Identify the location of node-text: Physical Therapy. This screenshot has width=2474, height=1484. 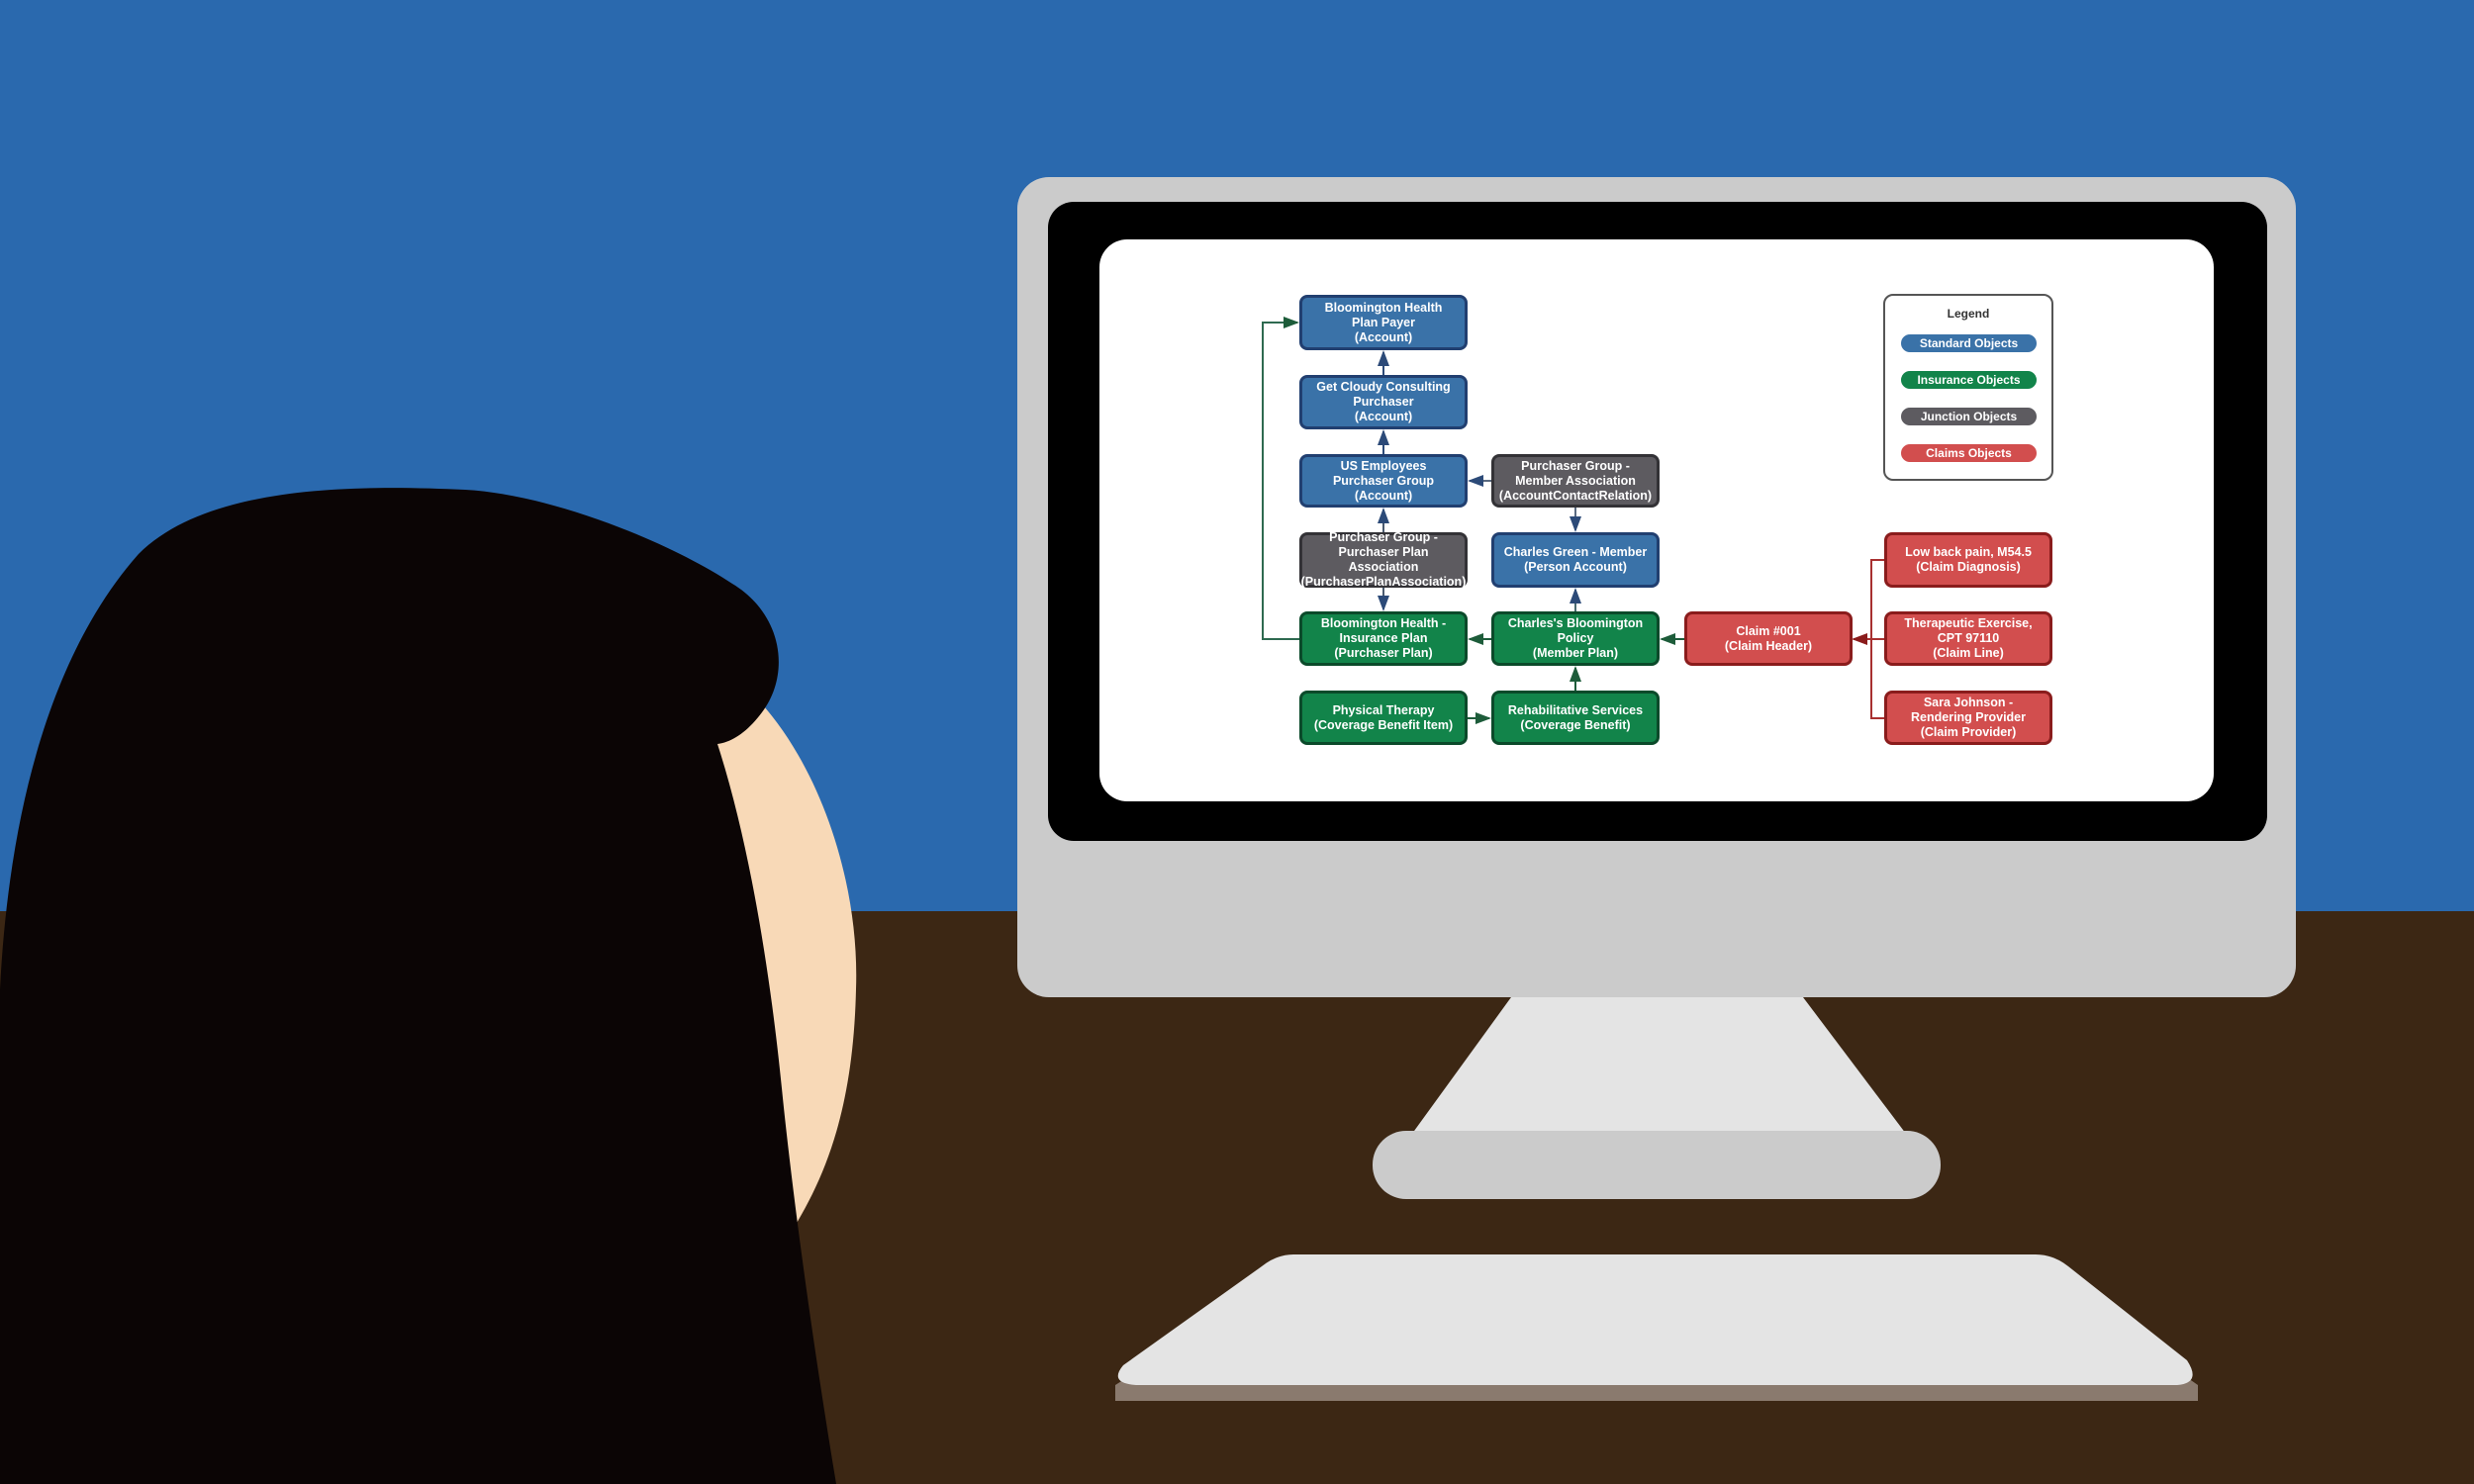
(1384, 709).